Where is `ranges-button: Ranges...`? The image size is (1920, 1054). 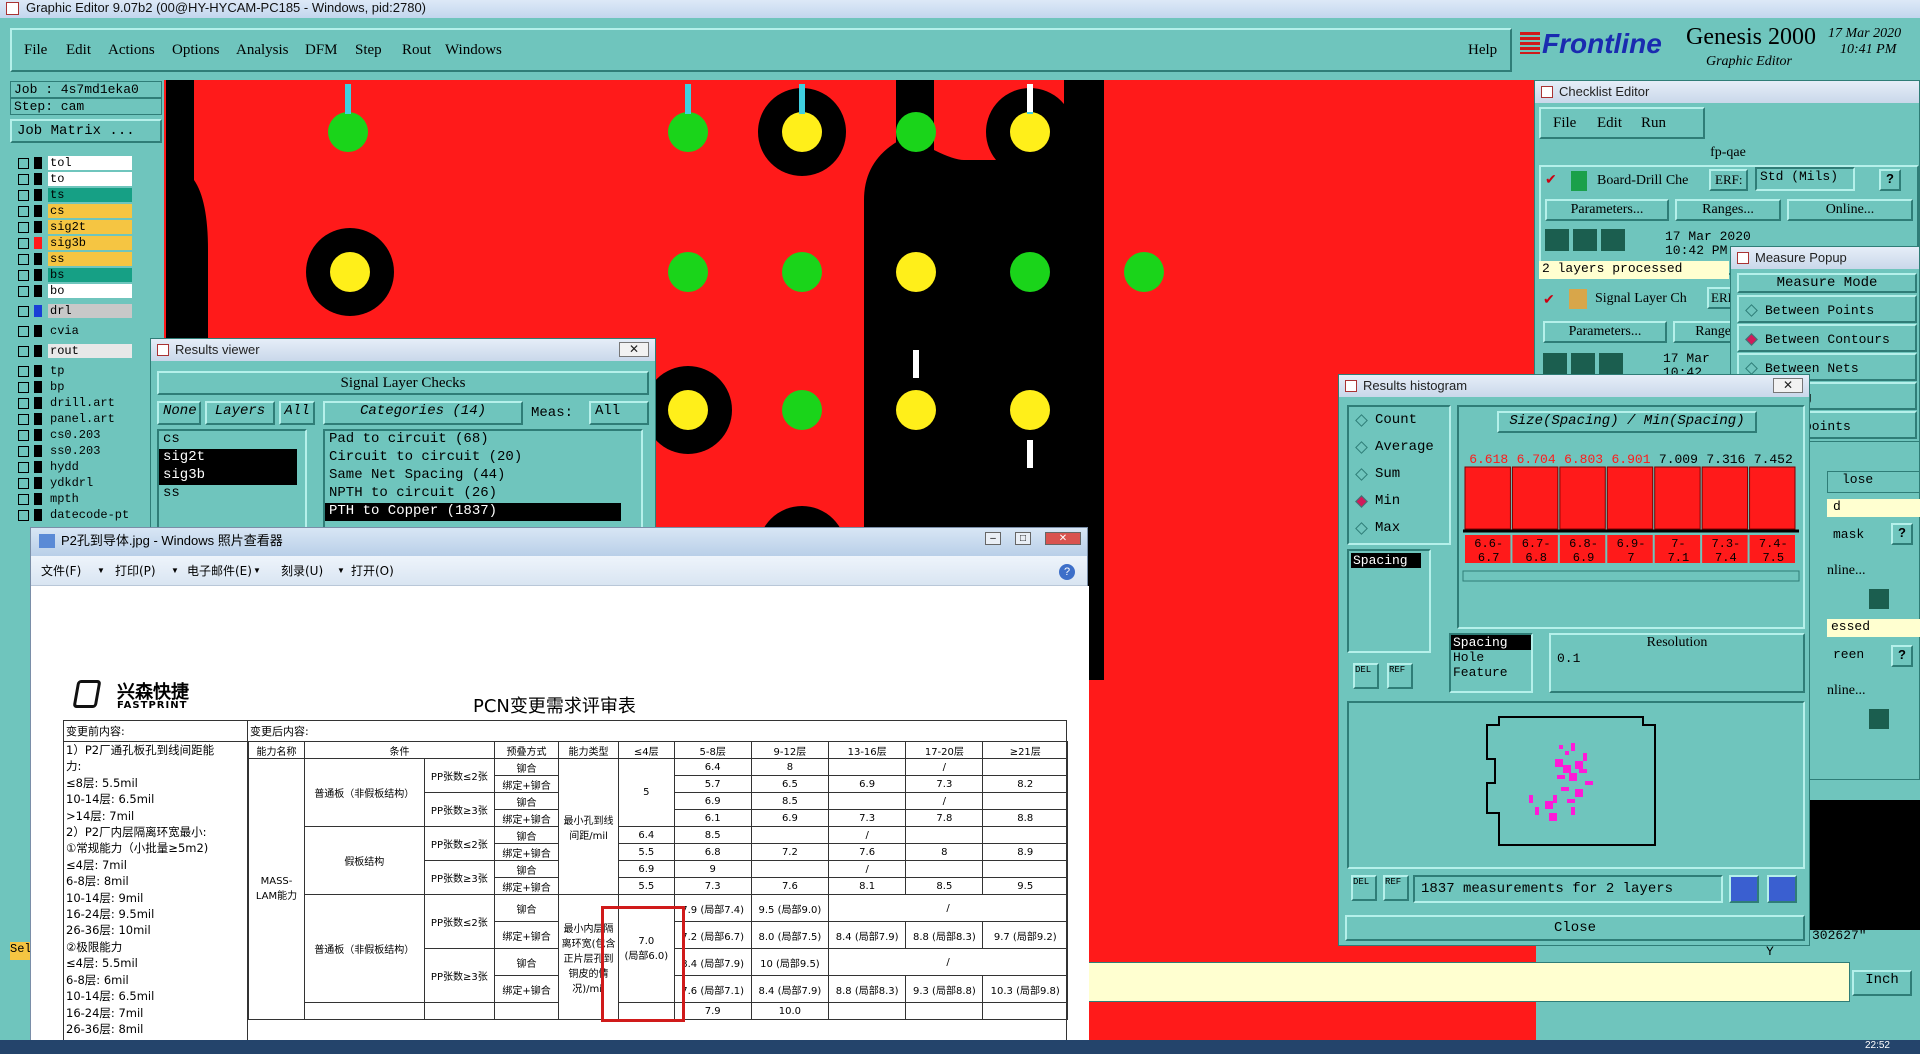 ranges-button: Ranges... is located at coordinates (1728, 210).